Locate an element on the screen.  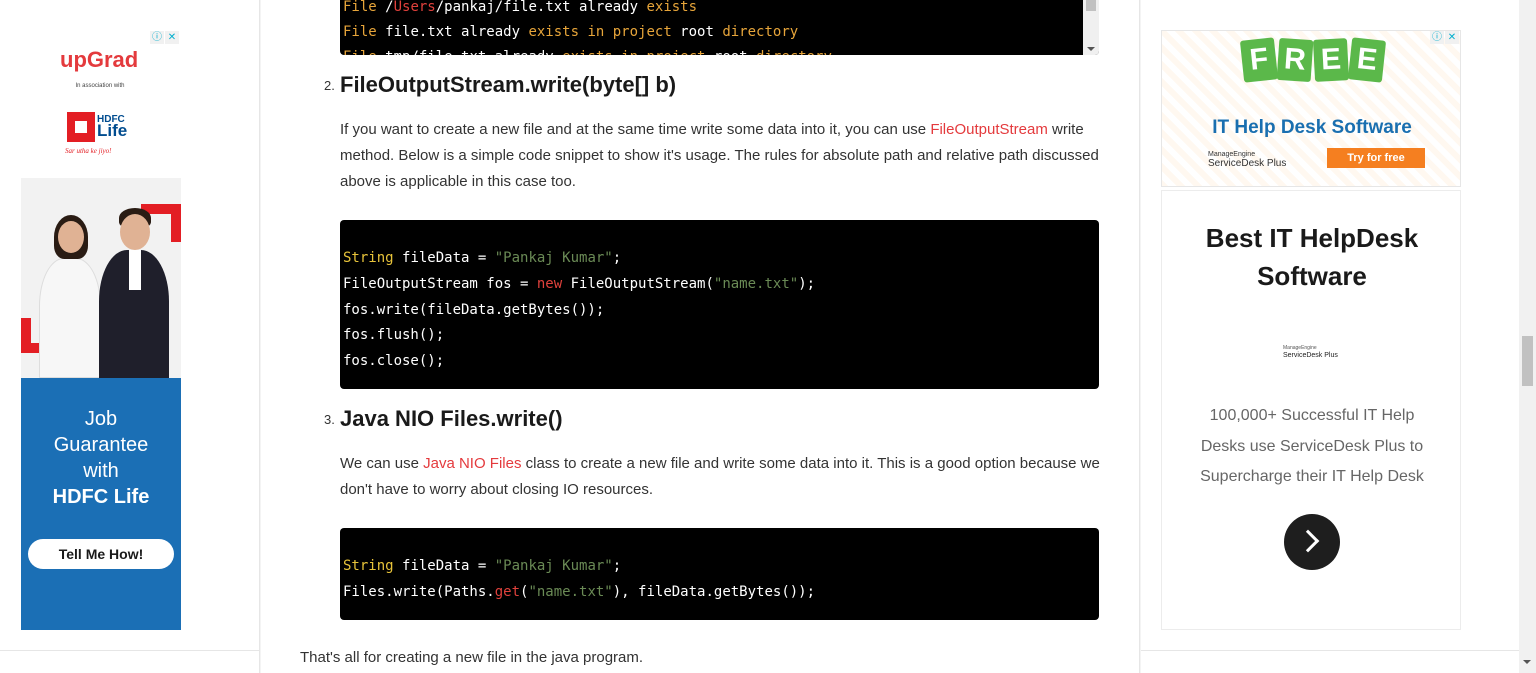
section-heading-2: 2. FileOutputStream.write(byte[] b) is located at coordinates (500, 84).